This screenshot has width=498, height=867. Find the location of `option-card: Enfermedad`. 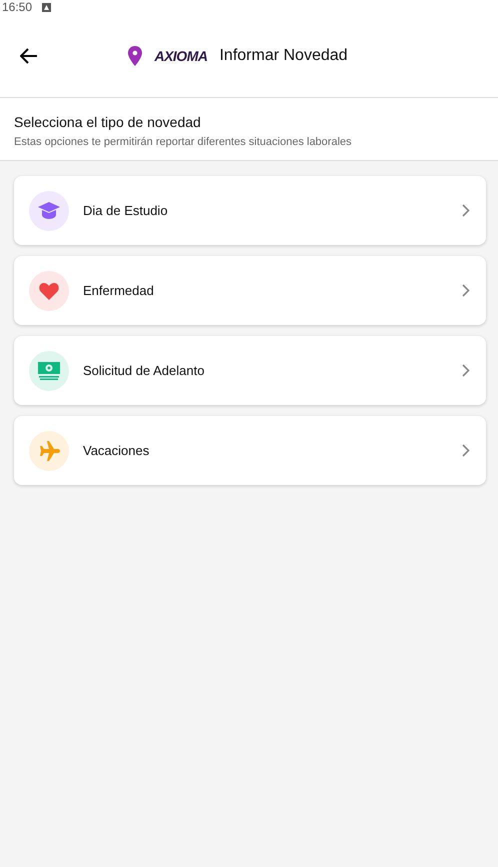

option-card: Enfermedad is located at coordinates (250, 290).